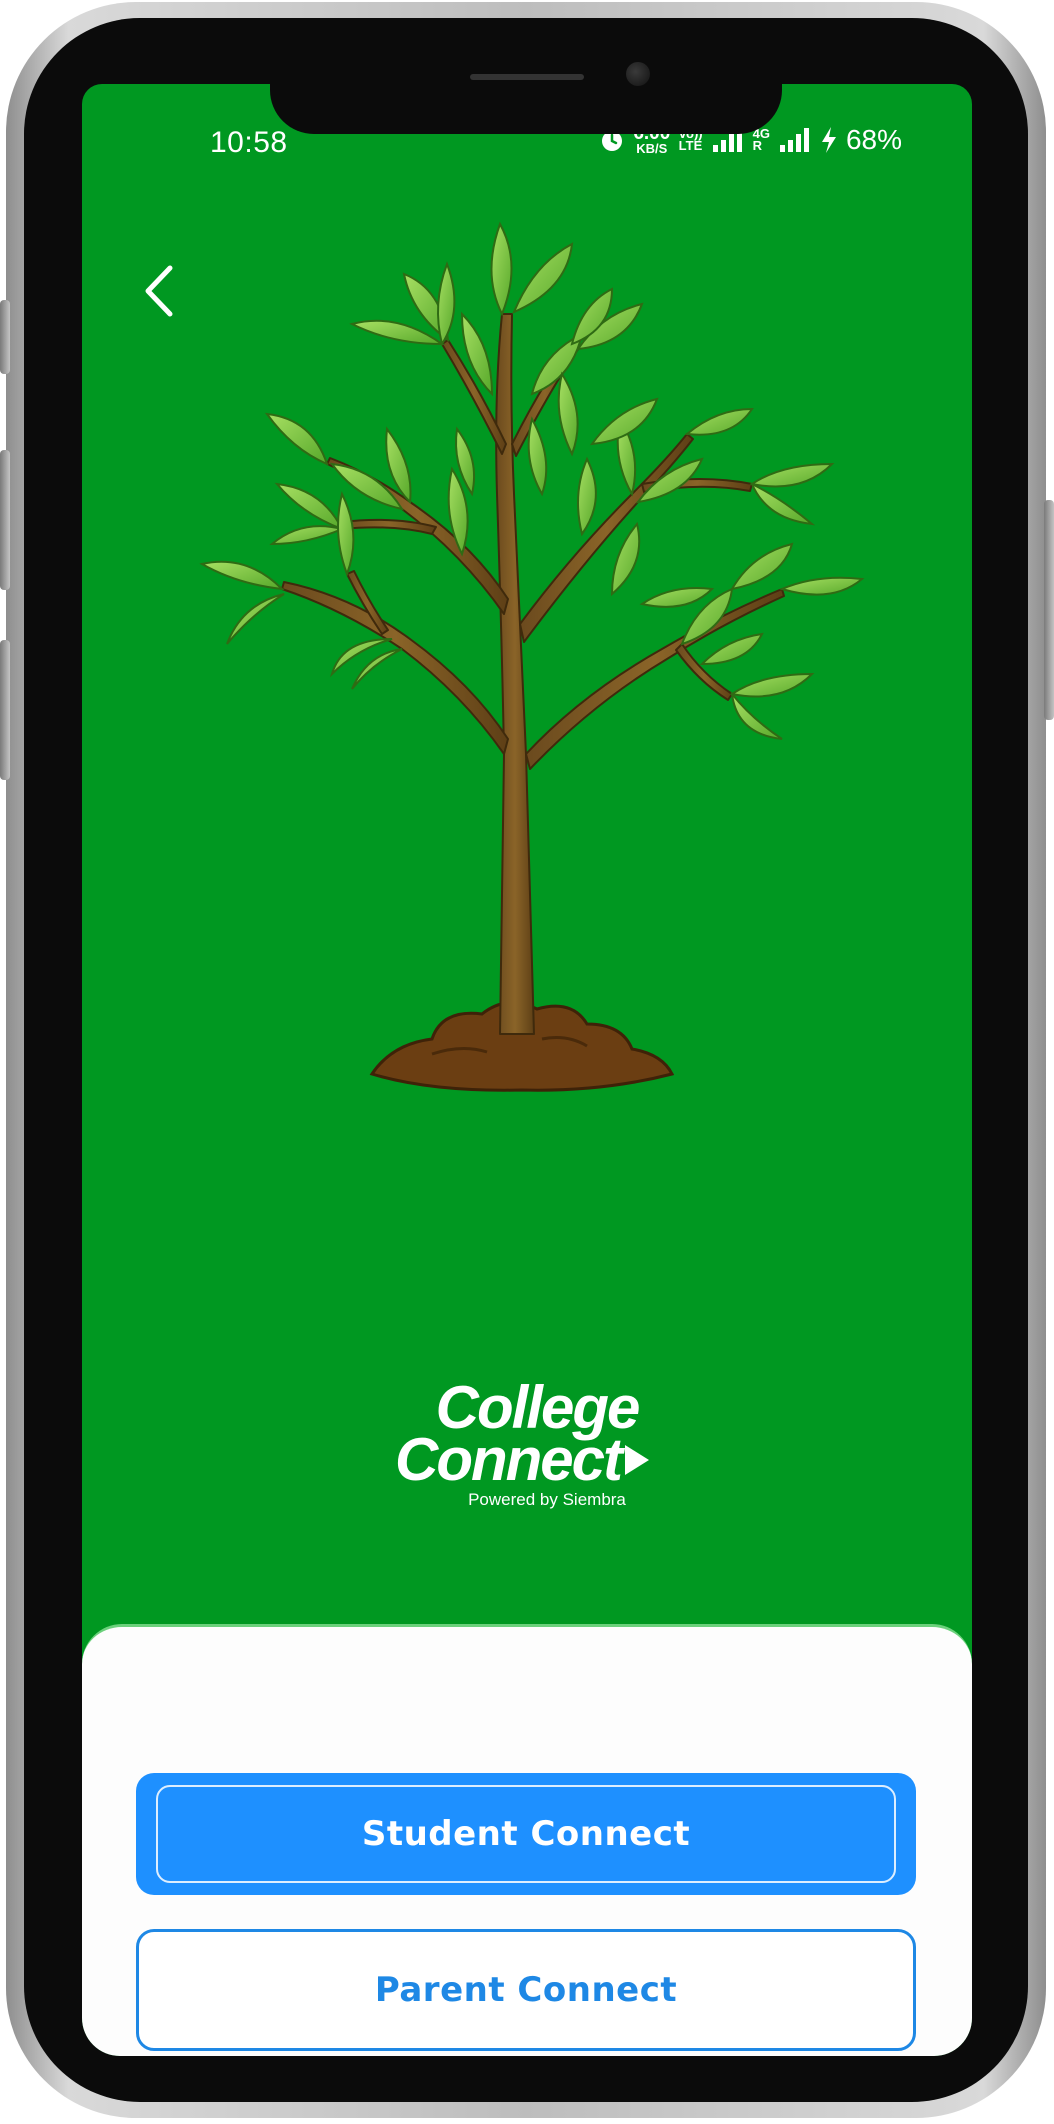 The image size is (1054, 2124). I want to click on logo-line-2: Connect, so click(509, 1459).